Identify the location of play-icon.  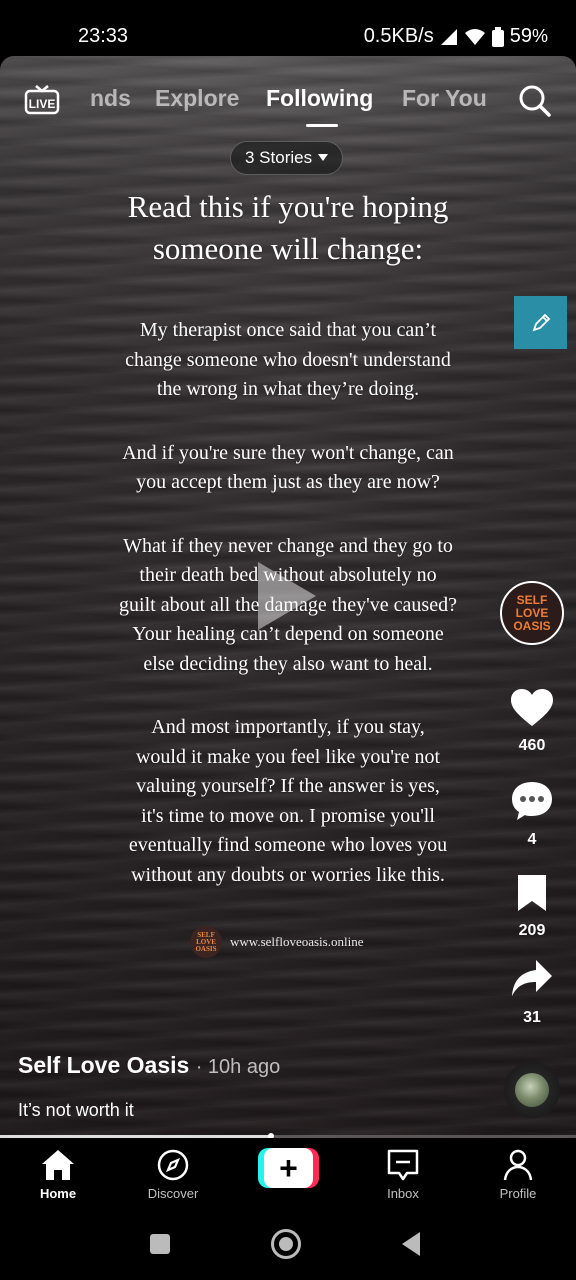
(287, 596).